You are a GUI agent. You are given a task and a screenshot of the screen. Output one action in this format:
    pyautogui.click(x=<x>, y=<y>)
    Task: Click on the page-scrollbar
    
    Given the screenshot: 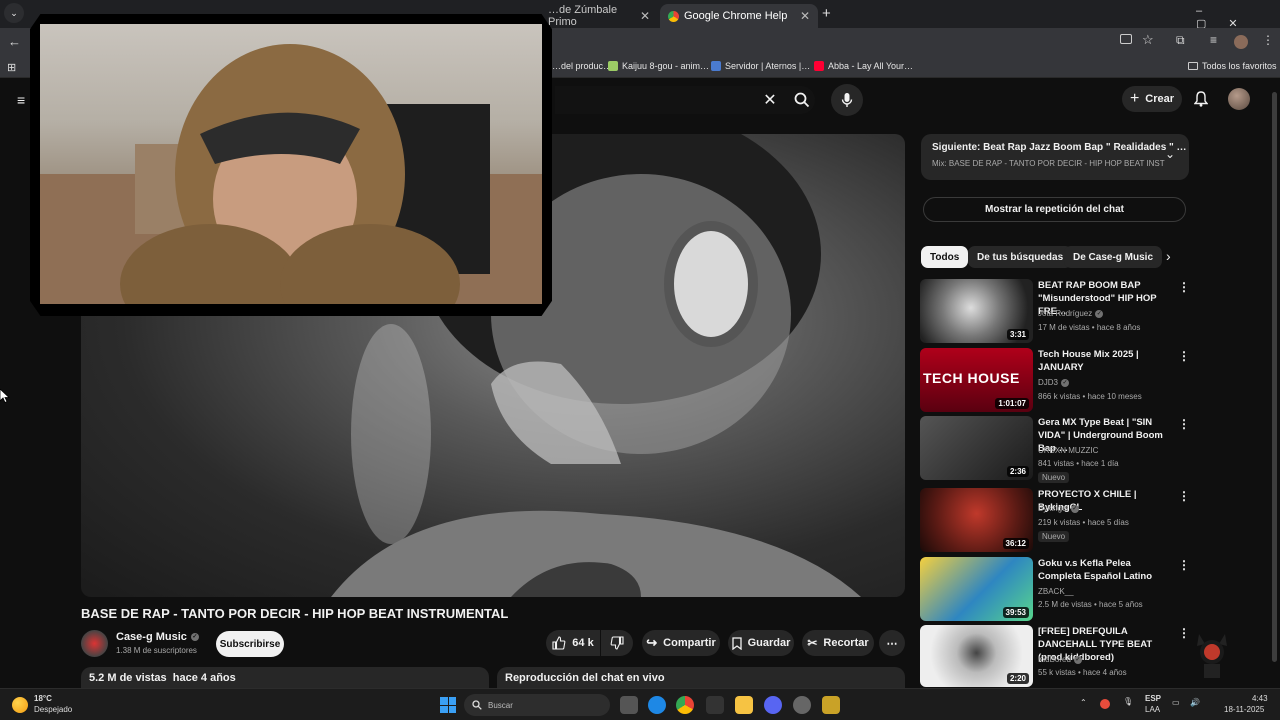 What is the action you would take?
    pyautogui.click(x=1274, y=377)
    